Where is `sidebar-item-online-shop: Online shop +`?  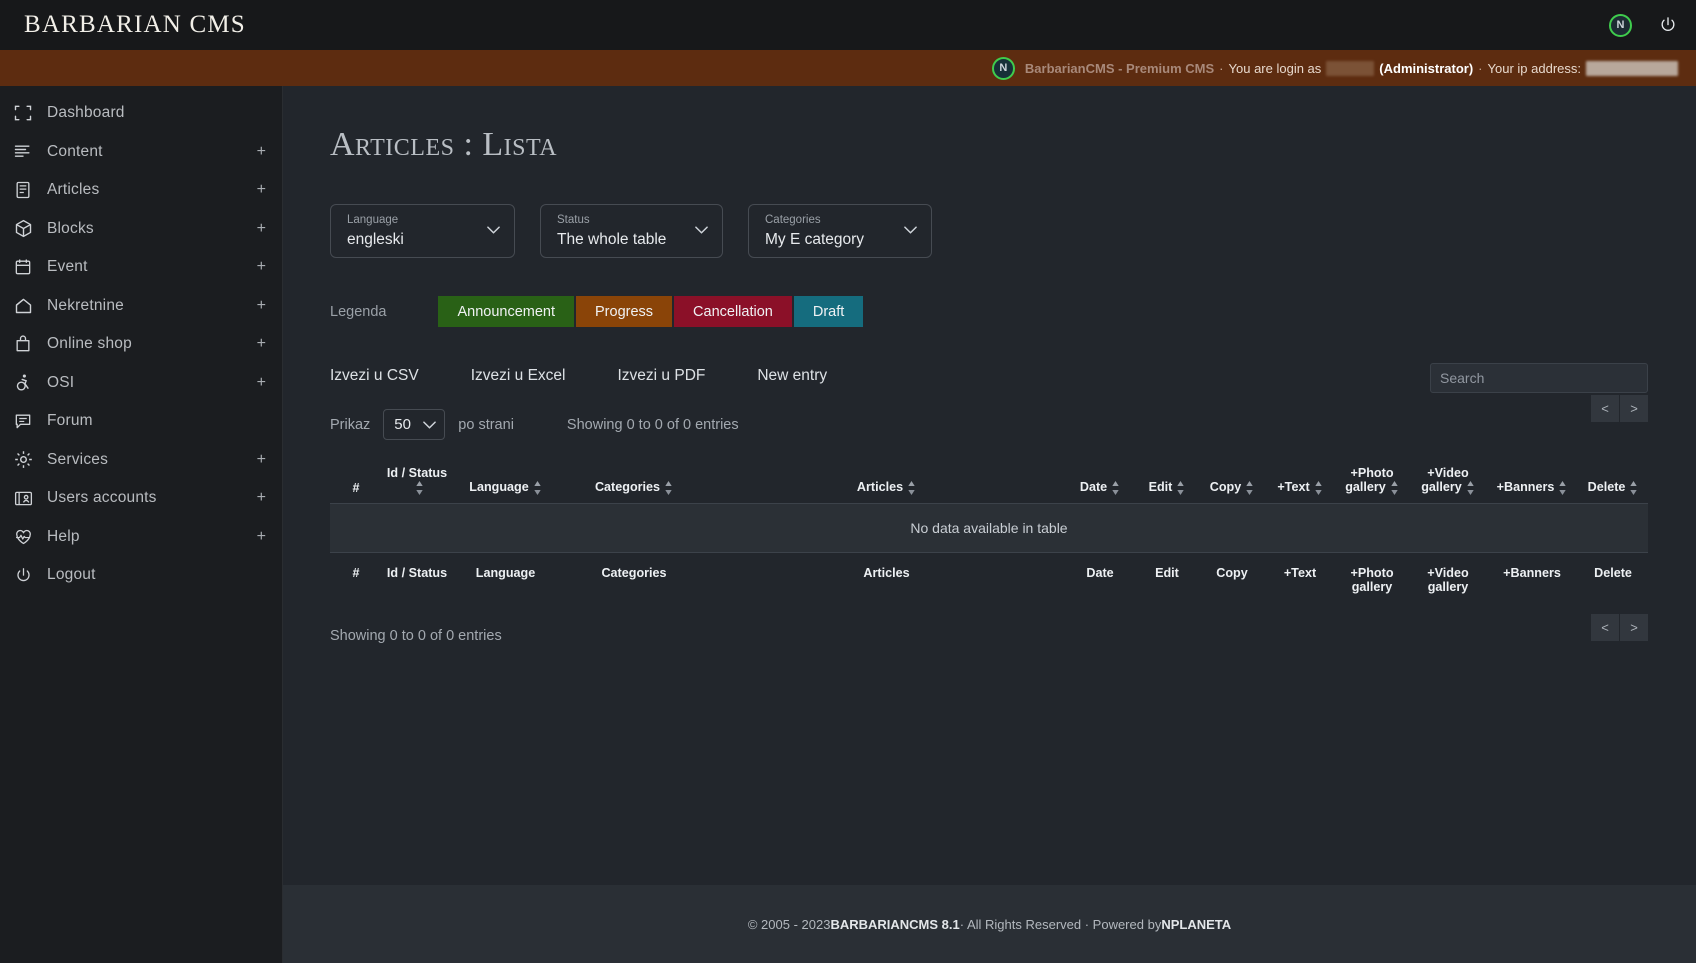 sidebar-item-online-shop: Online shop + is located at coordinates (141, 344).